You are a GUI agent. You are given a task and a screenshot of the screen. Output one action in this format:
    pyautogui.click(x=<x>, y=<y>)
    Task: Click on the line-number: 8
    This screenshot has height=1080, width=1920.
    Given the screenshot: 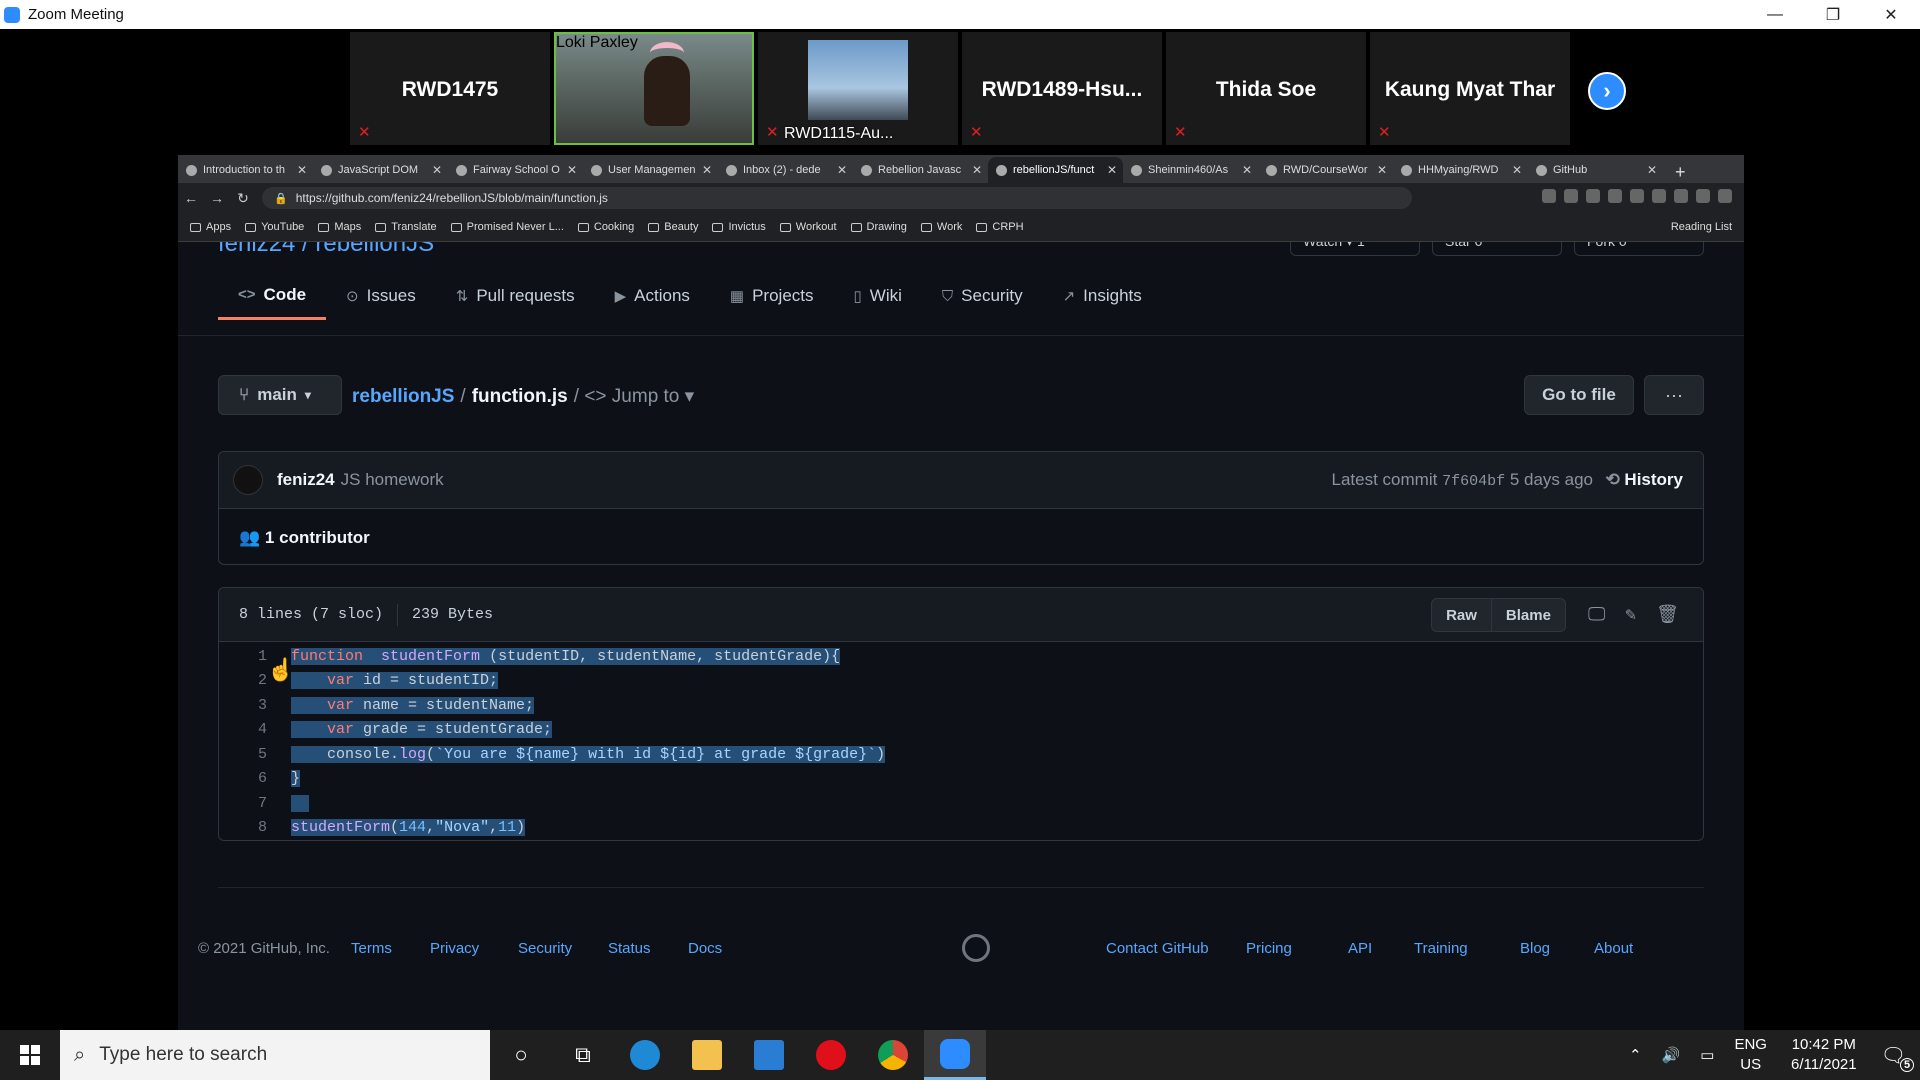 What is the action you would take?
    pyautogui.click(x=249, y=827)
    